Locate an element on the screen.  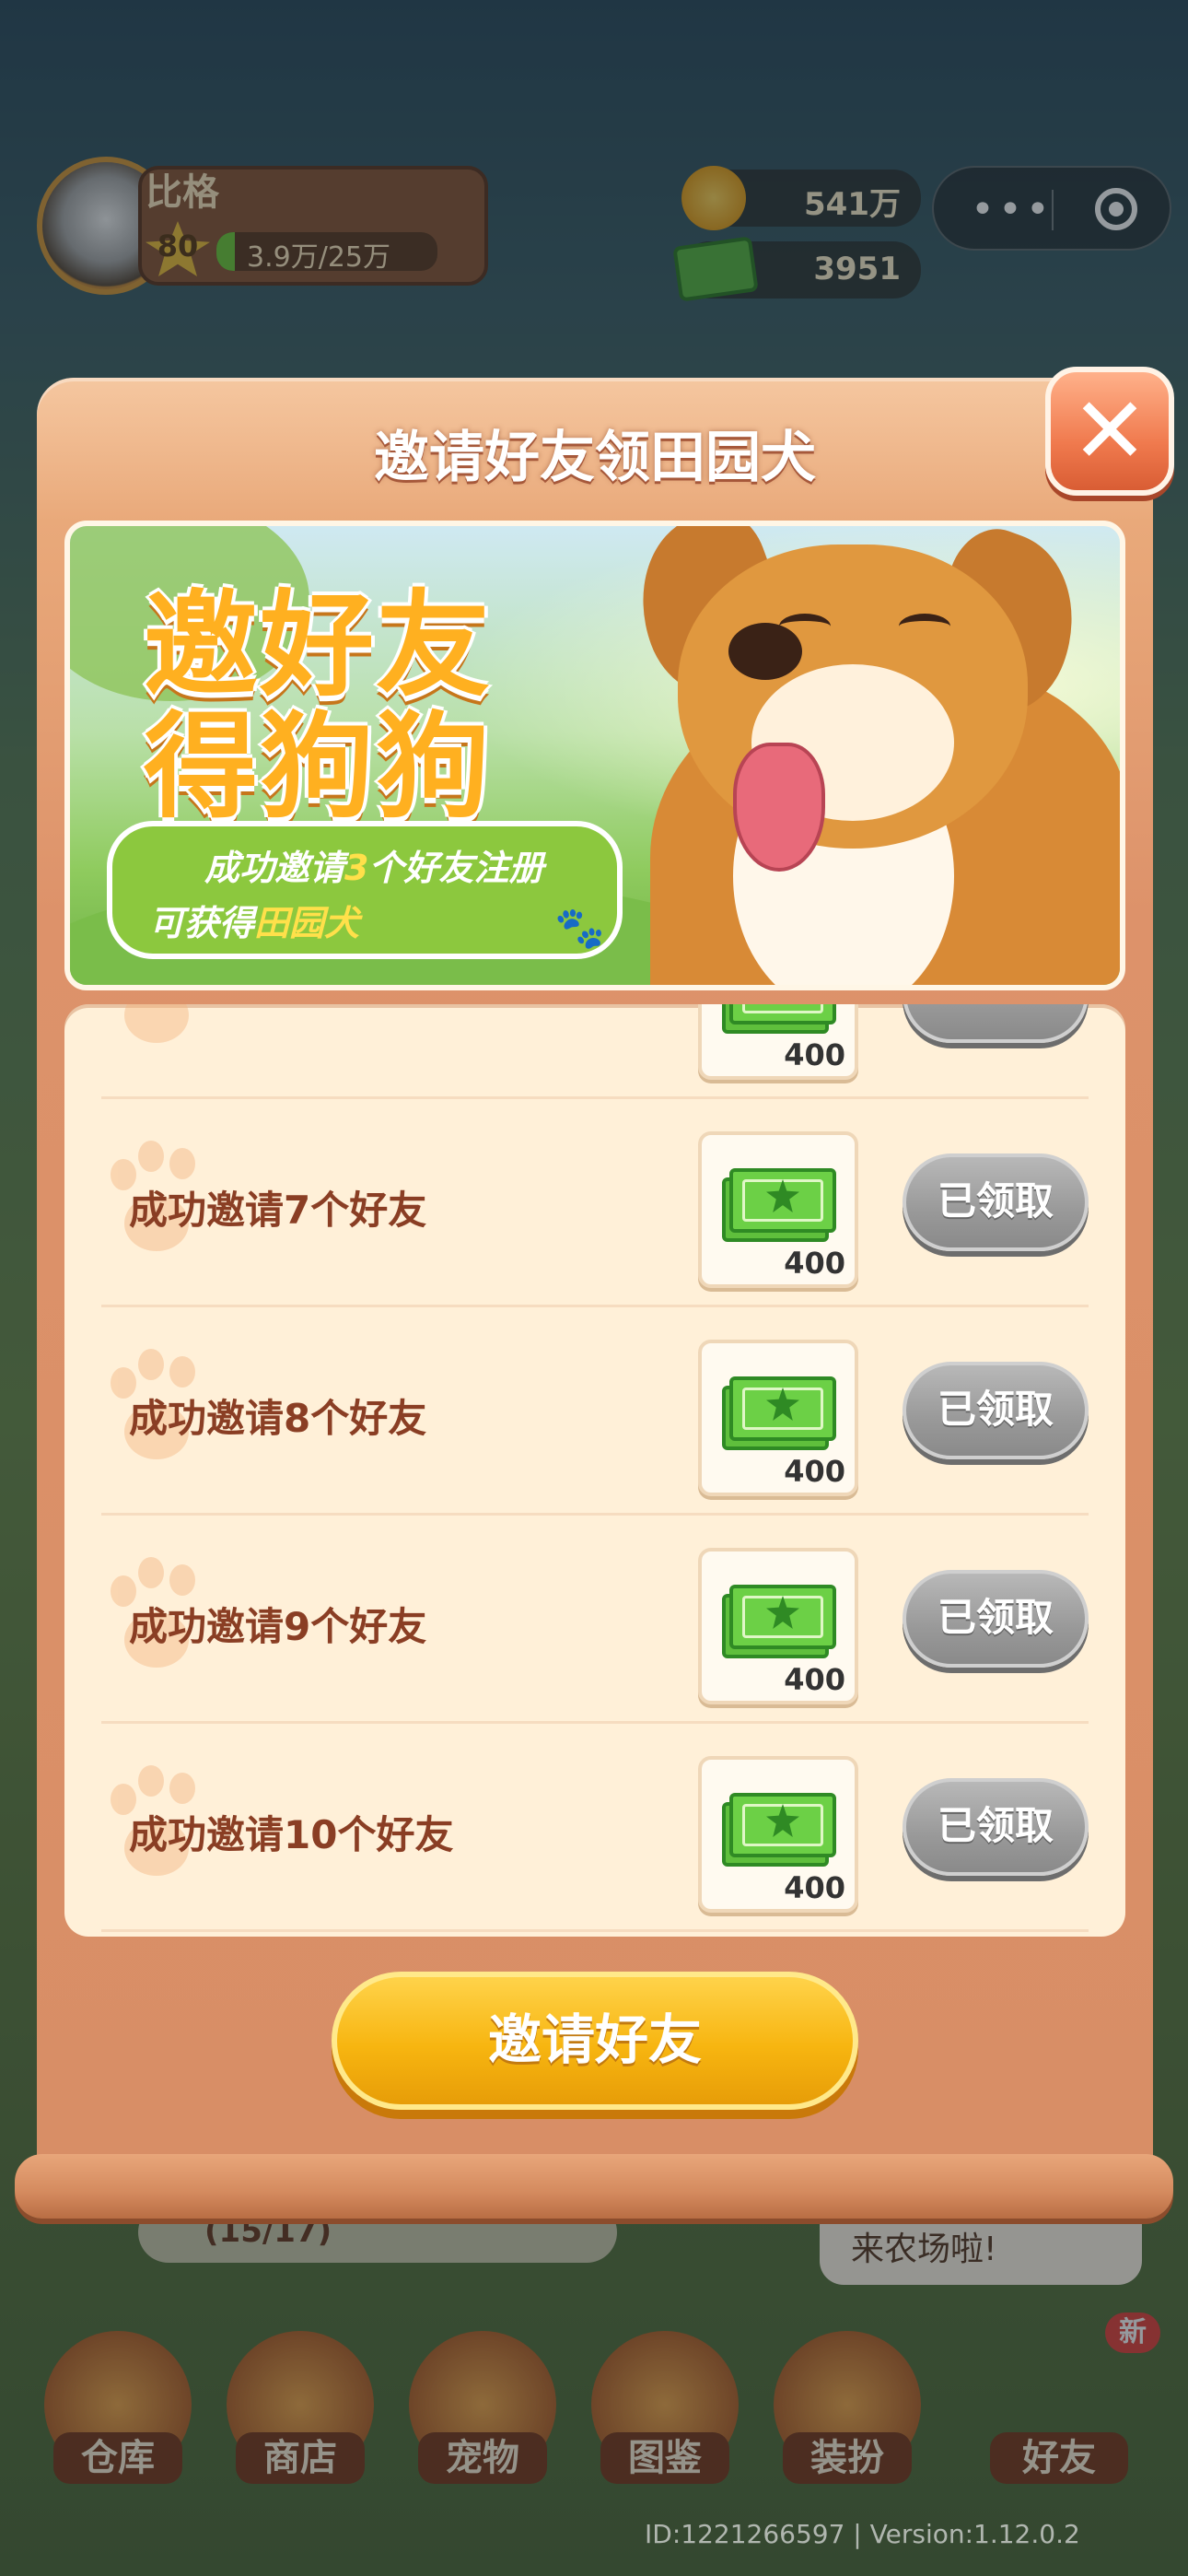
close-icon: ✕ is located at coordinates (1109, 431).